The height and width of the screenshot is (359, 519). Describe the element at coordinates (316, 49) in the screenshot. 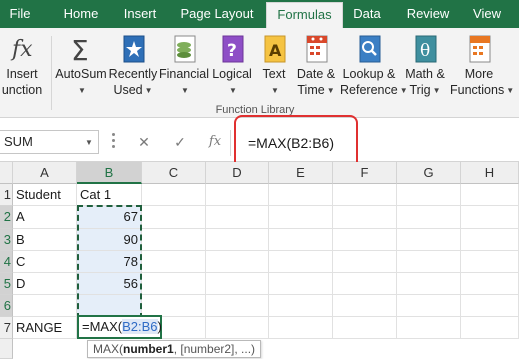

I see `date-time-icon` at that location.